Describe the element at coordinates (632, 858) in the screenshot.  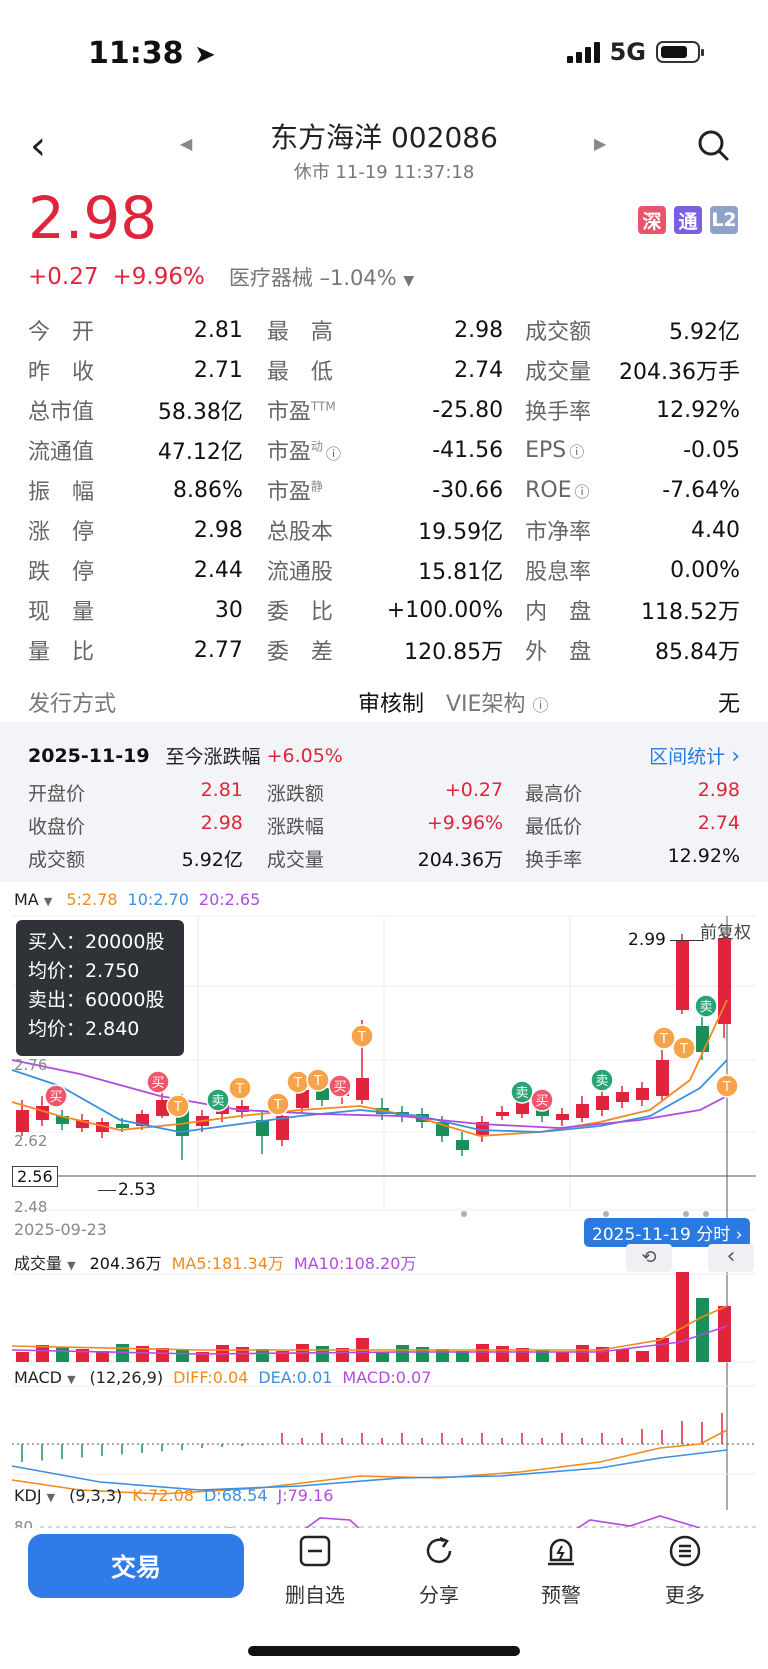
I see `period-cell: 换手率 12.92%` at that location.